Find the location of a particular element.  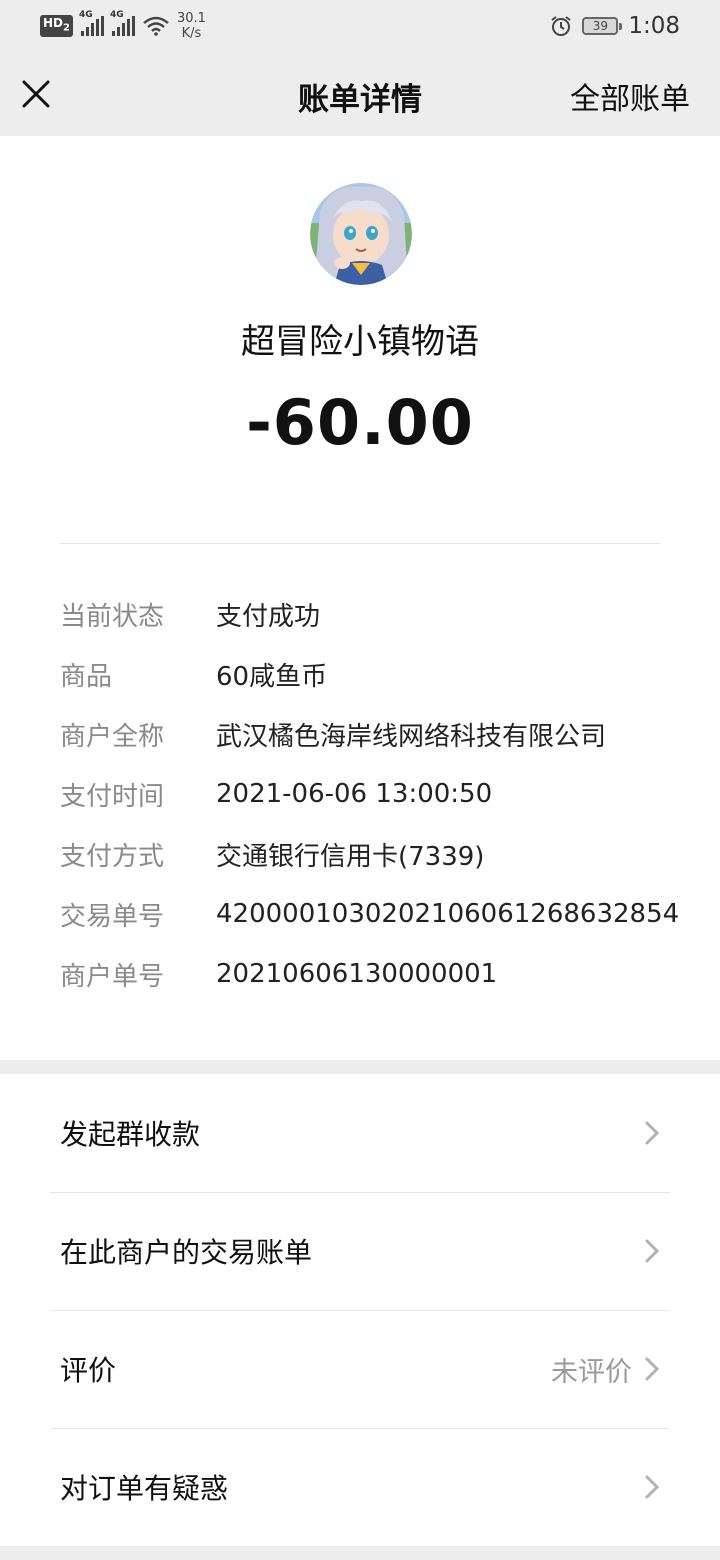

divider is located at coordinates (360, 543).